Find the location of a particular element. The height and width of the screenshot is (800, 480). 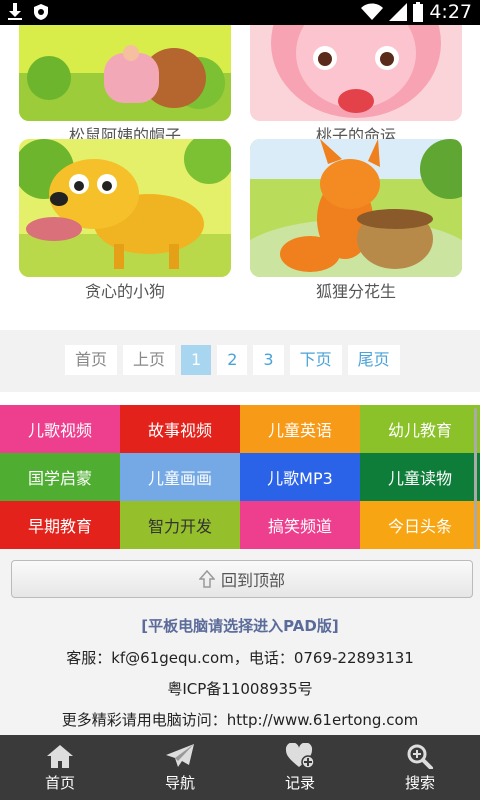

bottom-tab-bar: 首页 导航 记录 搜索 is located at coordinates (240, 767).